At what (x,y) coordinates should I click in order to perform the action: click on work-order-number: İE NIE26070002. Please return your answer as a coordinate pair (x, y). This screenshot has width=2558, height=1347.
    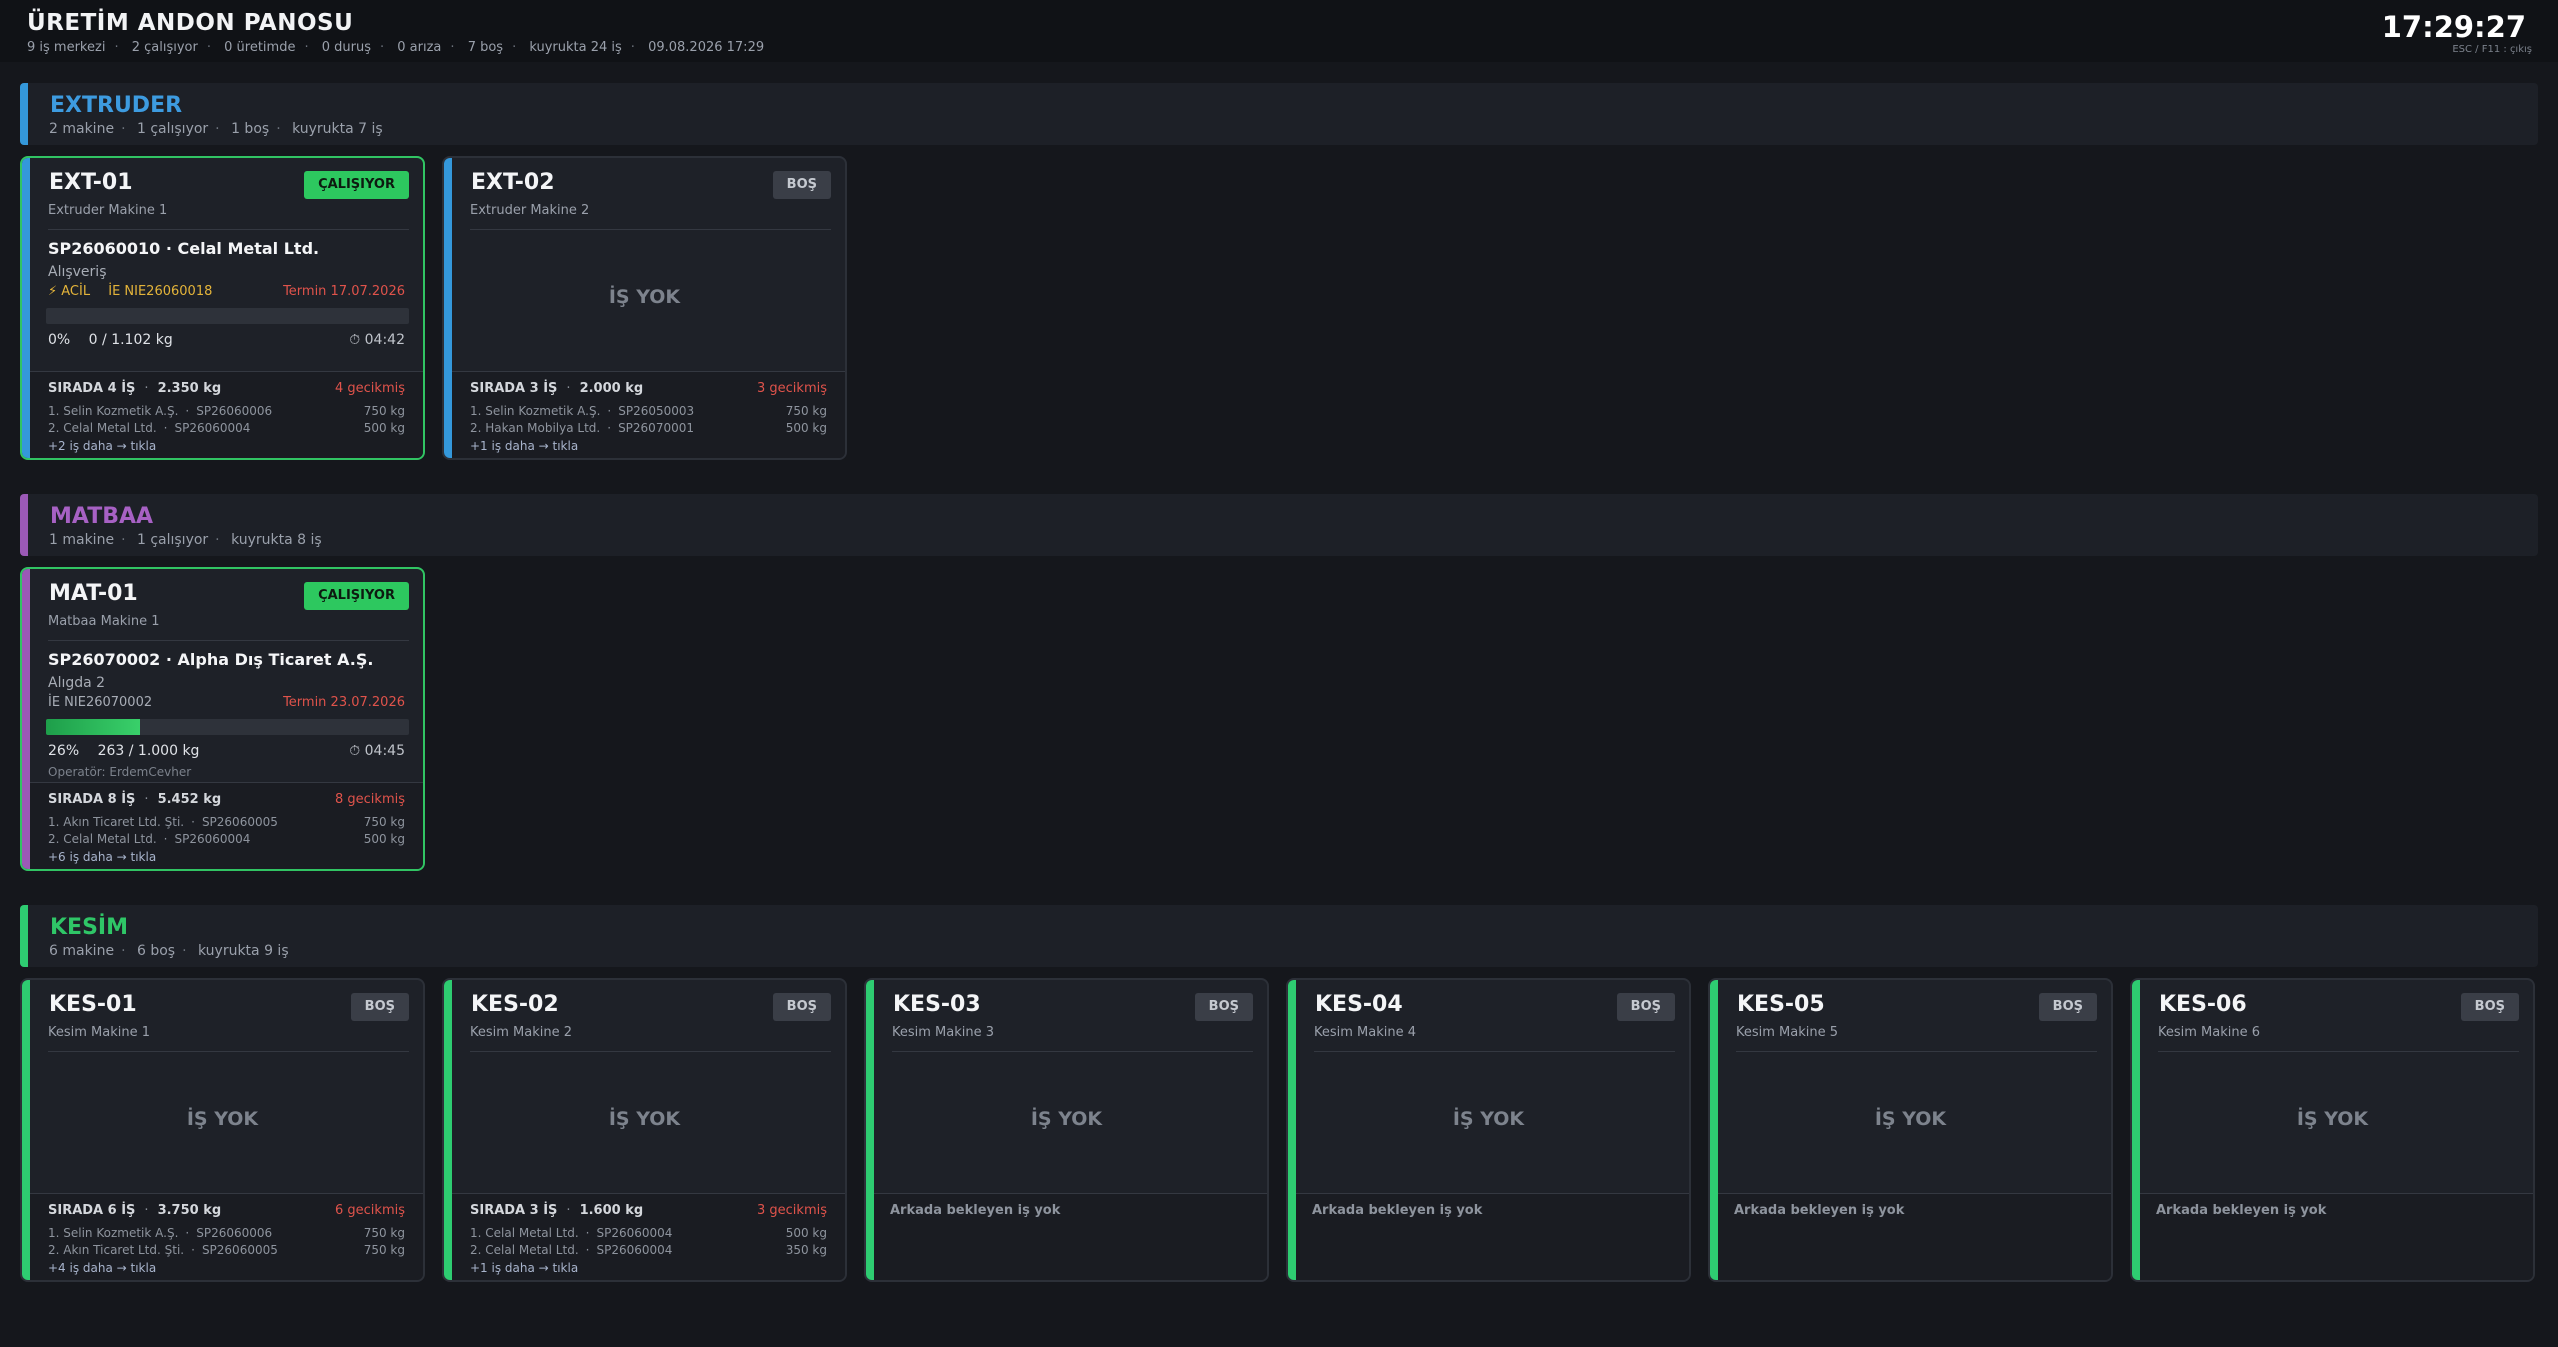
    Looking at the image, I should click on (100, 702).